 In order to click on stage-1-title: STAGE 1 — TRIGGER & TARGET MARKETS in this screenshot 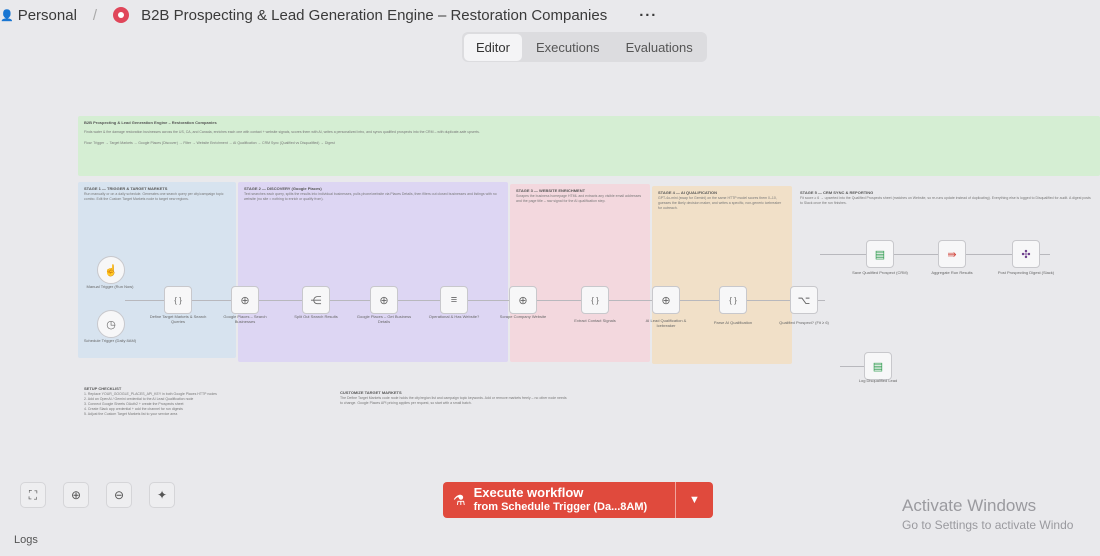, I will do `click(126, 188)`.